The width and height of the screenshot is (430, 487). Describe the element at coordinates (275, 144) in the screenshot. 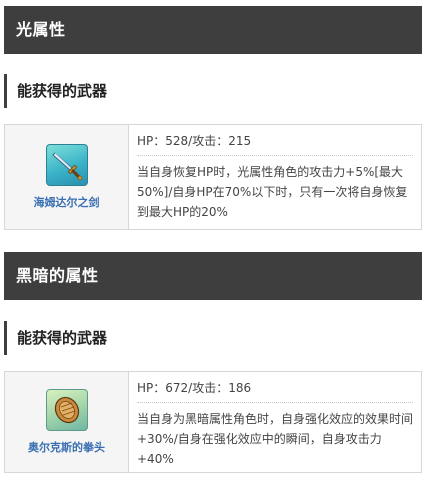

I see `weapon-stats: HP：528/攻击：215` at that location.